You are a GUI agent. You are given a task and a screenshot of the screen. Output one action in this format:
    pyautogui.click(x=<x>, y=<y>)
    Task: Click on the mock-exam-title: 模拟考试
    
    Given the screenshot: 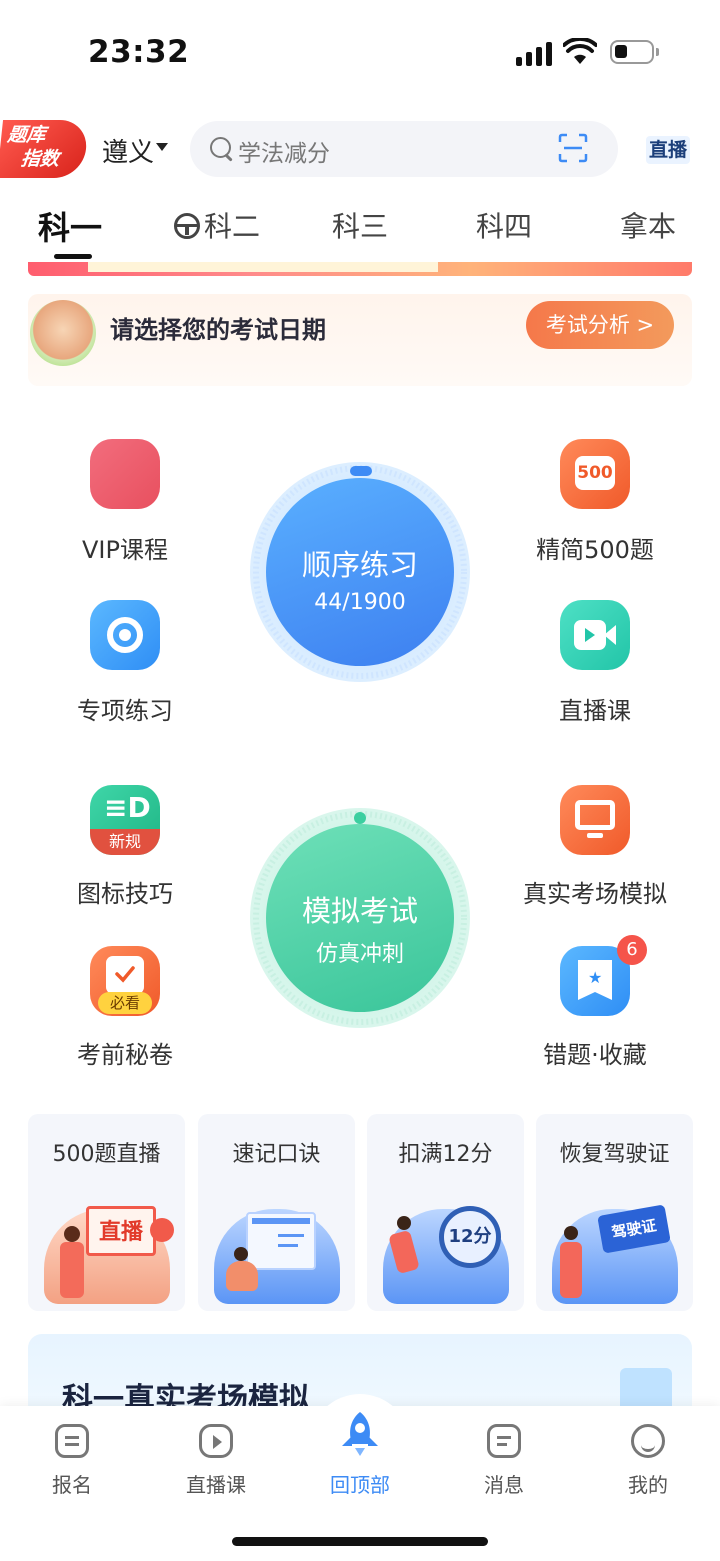 What is the action you would take?
    pyautogui.click(x=359, y=911)
    